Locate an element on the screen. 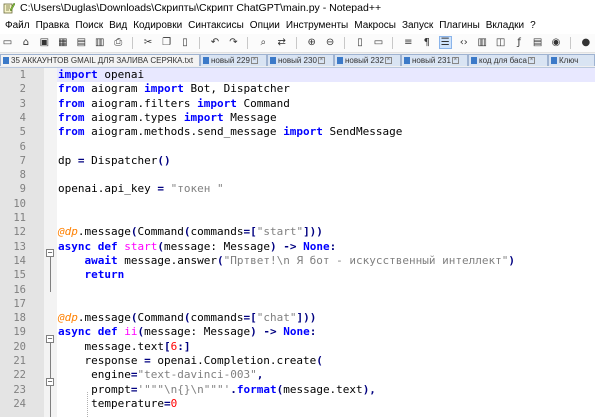 The height and width of the screenshot is (417, 595). code-line: 2 from aiogram import Bot, Dispatcher is located at coordinates (297, 89).